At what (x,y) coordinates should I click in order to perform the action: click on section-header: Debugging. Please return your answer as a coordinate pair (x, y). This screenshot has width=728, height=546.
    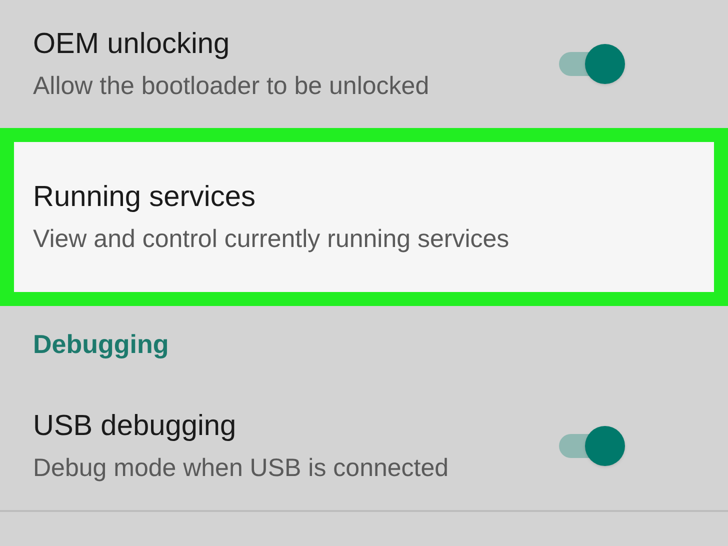
    Looking at the image, I should click on (101, 344).